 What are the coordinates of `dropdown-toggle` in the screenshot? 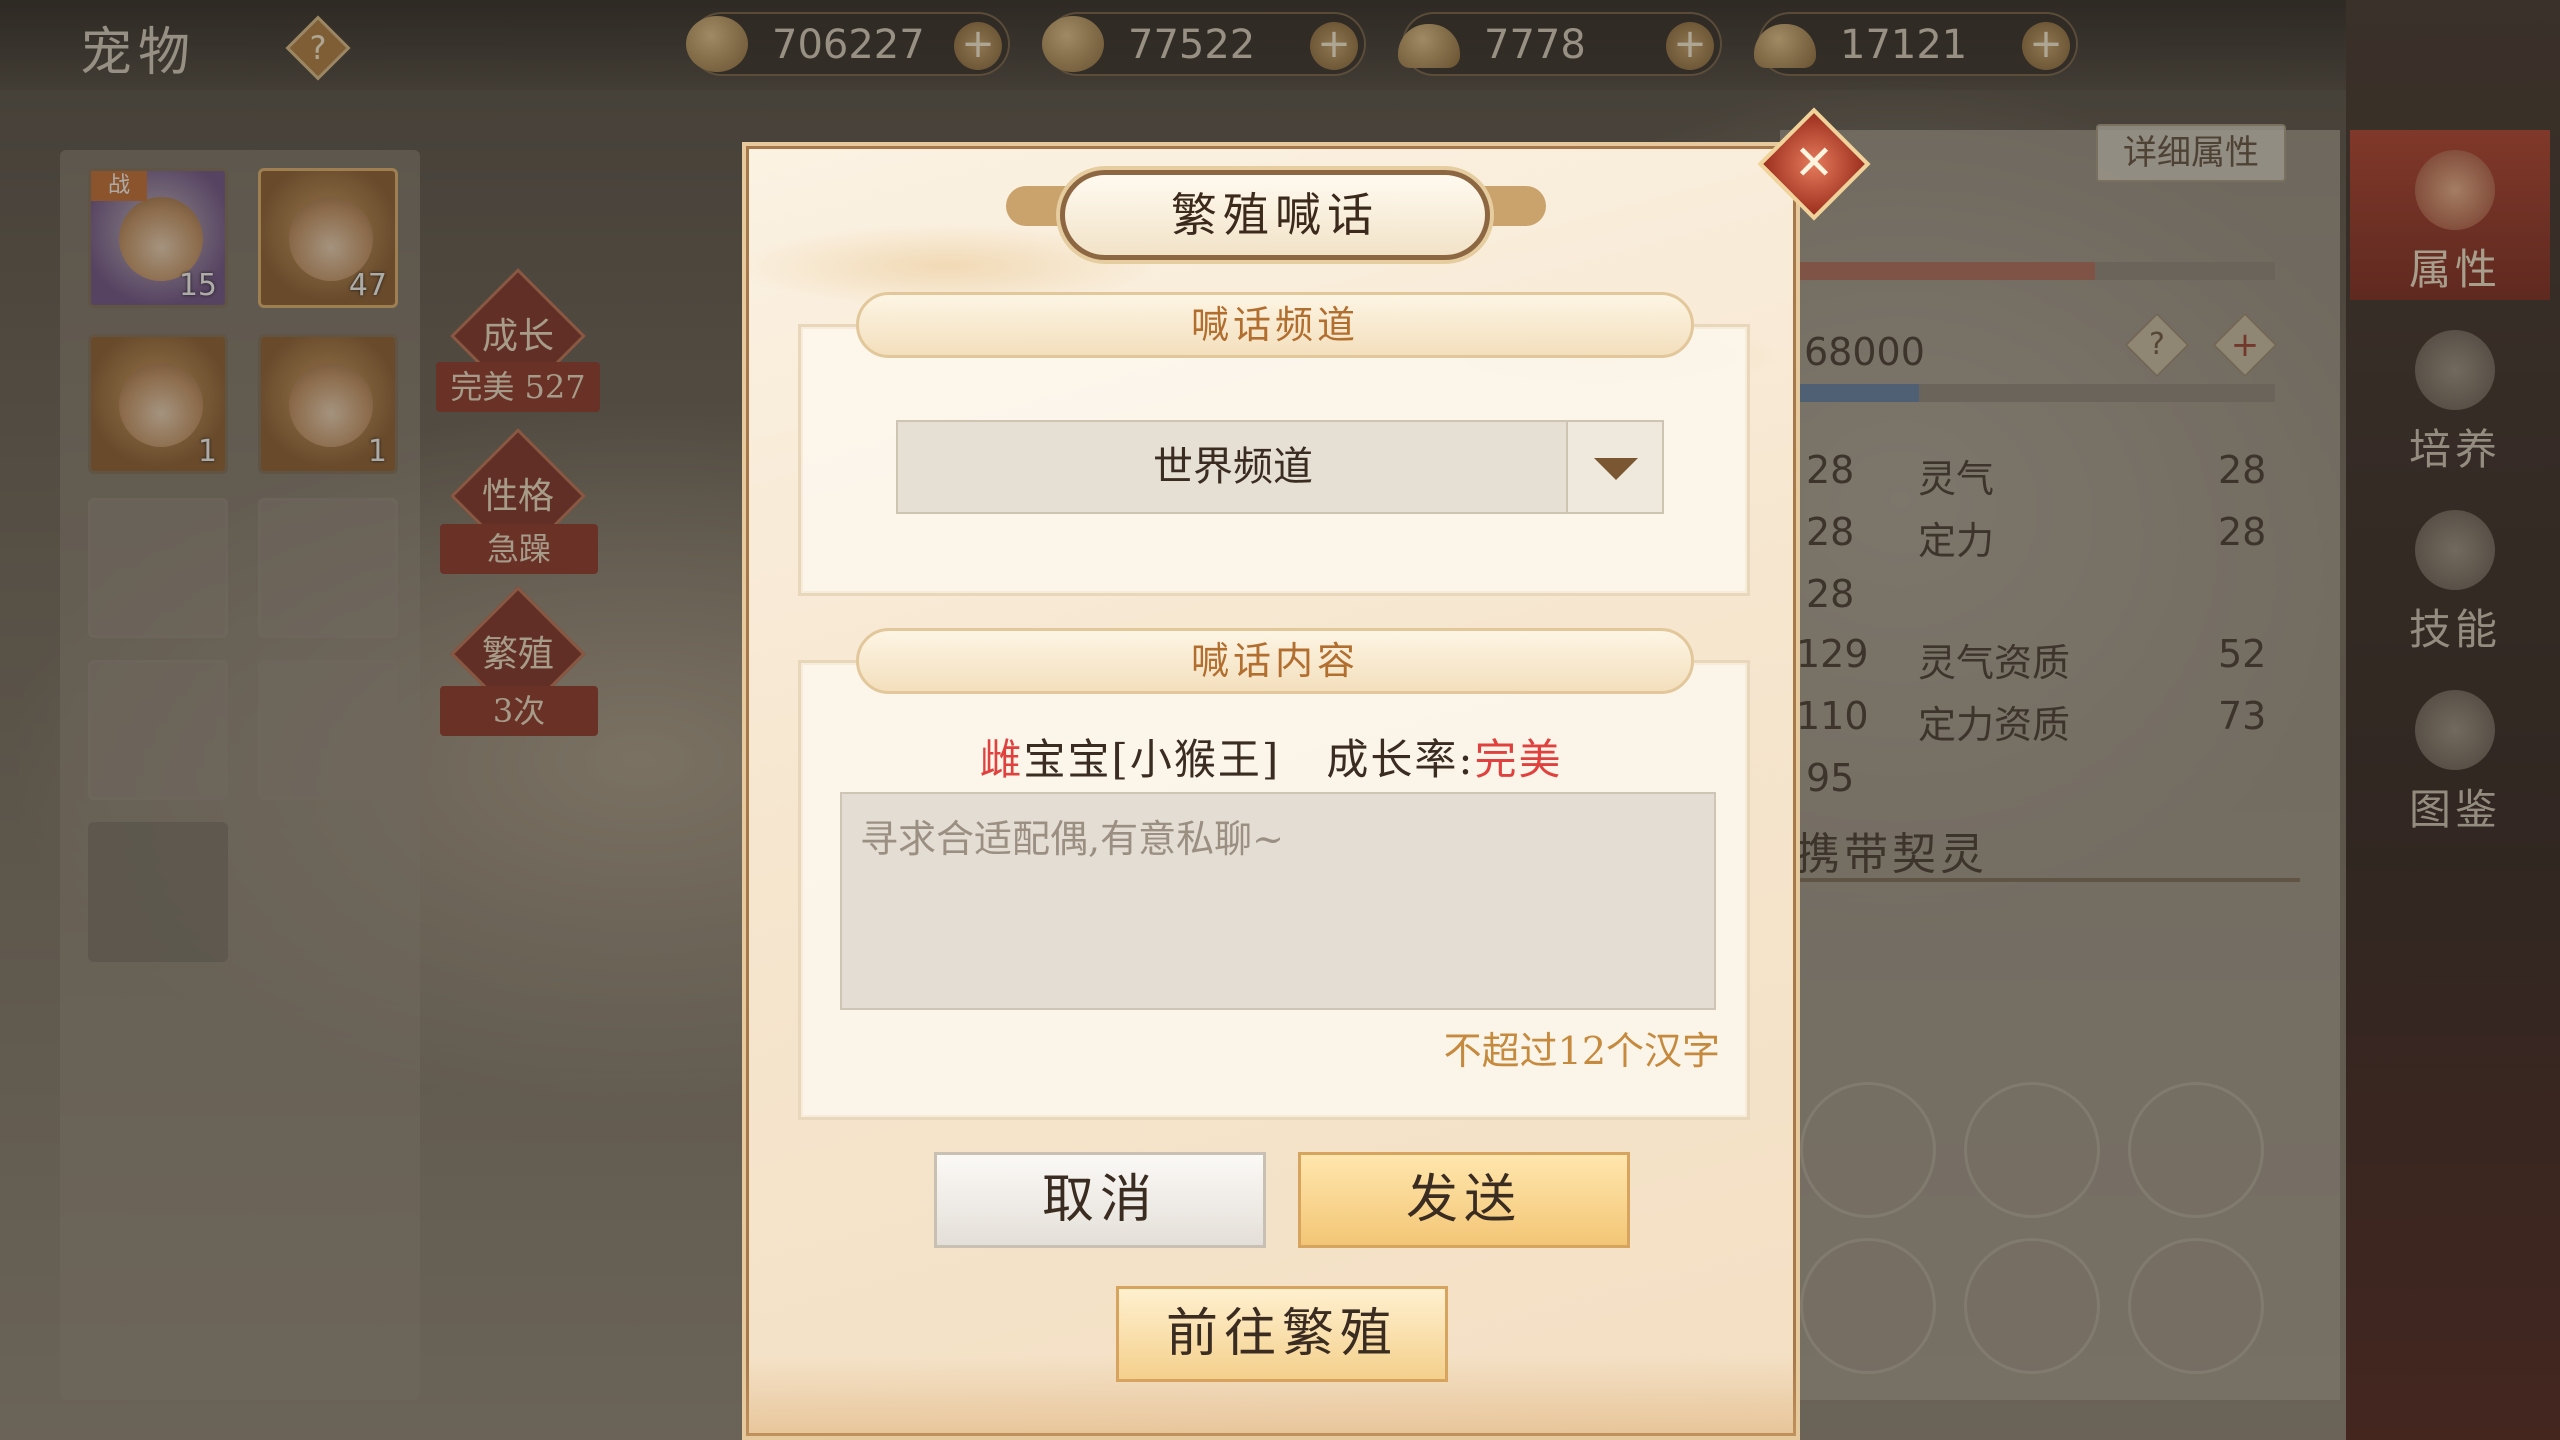 It's located at (1614, 467).